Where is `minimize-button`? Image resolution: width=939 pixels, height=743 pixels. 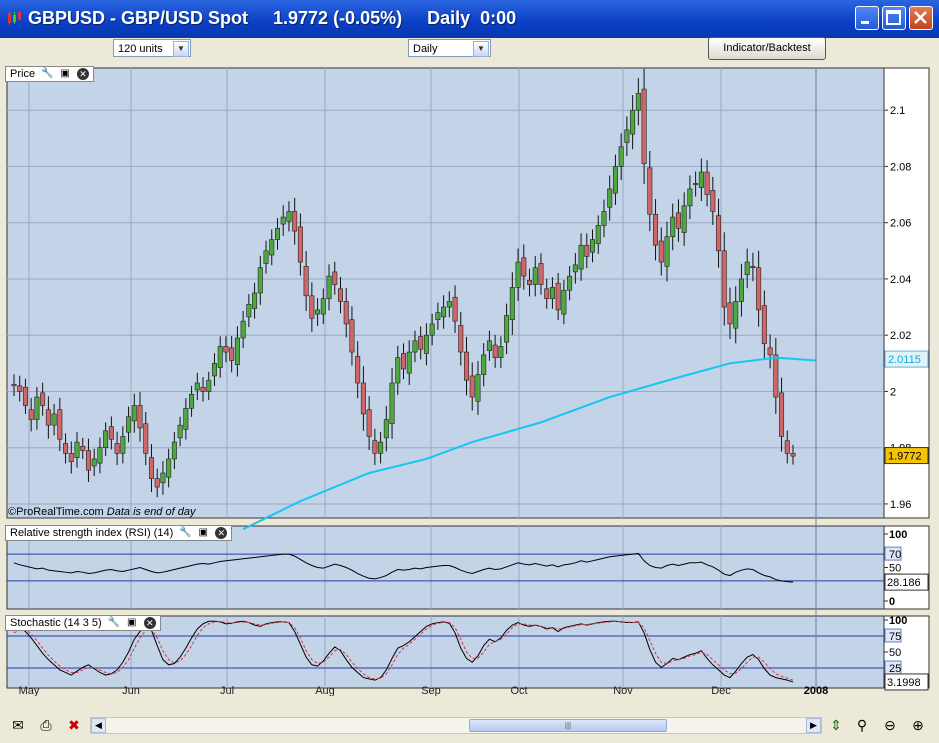
minimize-button is located at coordinates (867, 18).